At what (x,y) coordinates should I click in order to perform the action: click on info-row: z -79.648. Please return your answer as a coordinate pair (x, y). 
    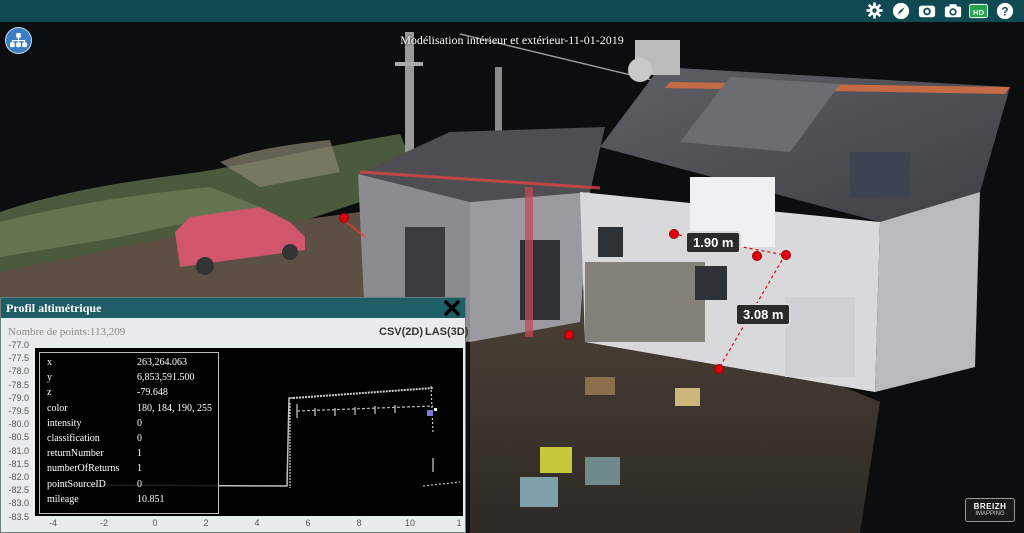
    Looking at the image, I should click on (132, 394).